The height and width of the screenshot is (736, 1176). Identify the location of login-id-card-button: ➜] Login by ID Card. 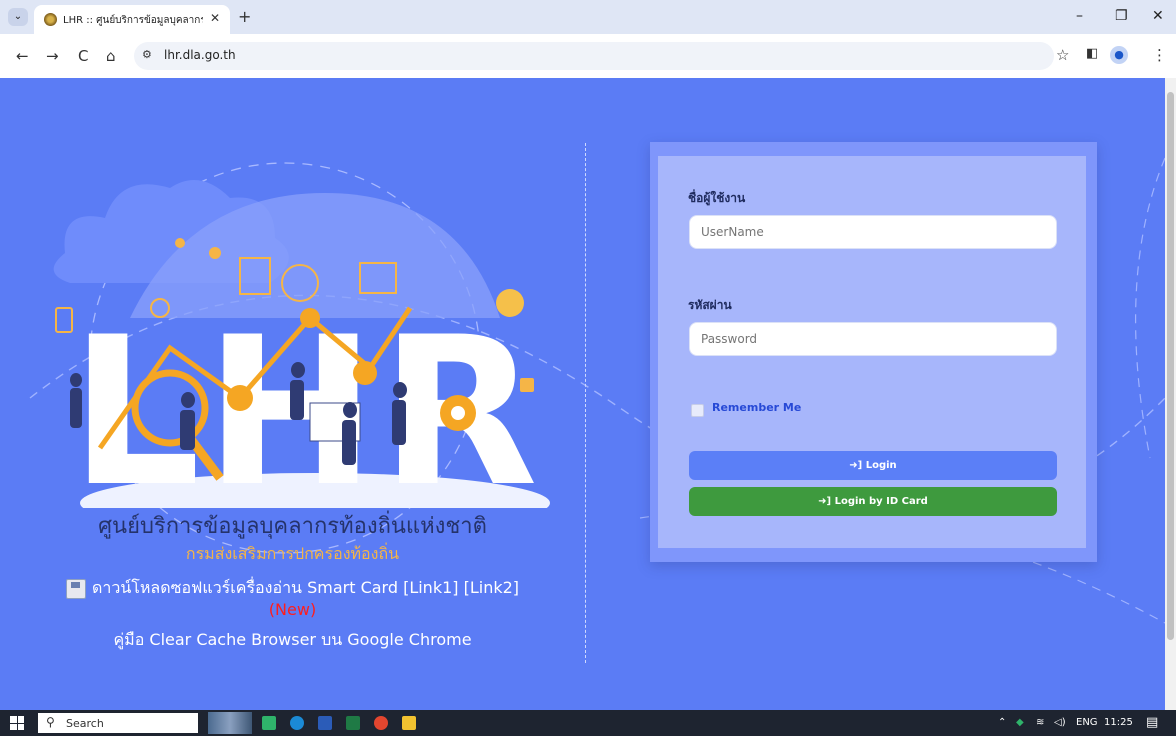
(873, 501).